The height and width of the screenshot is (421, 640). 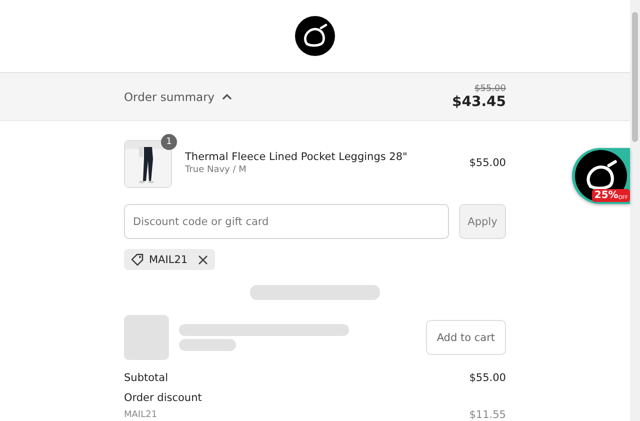 What do you see at coordinates (490, 89) in the screenshot?
I see `original-price: $55.00` at bounding box center [490, 89].